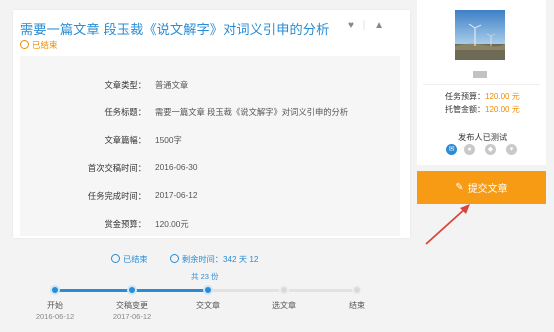  I want to click on submit-article-button: ✎ 提交文章, so click(481, 187).